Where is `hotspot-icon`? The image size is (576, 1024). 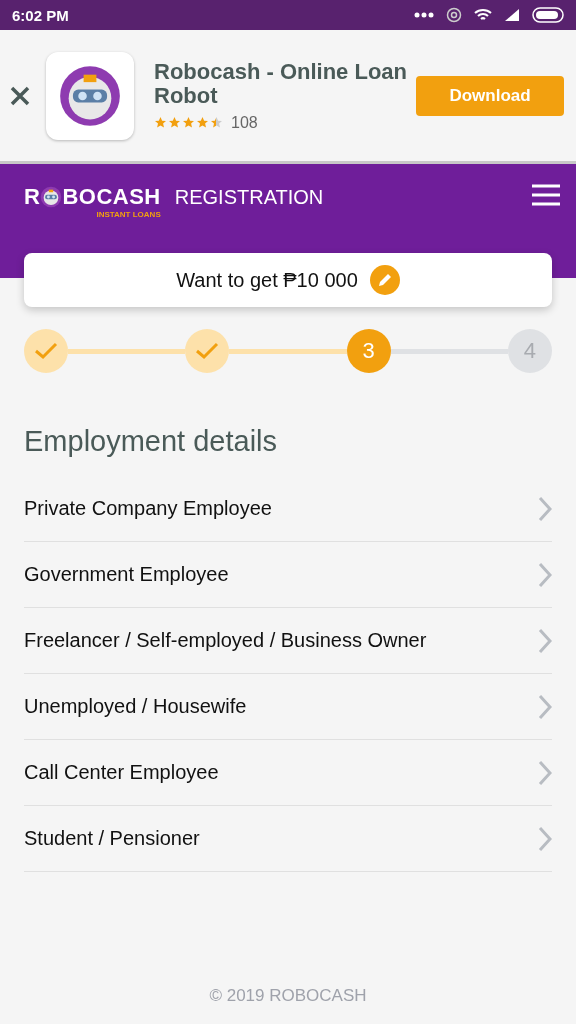
hotspot-icon is located at coordinates (454, 15).